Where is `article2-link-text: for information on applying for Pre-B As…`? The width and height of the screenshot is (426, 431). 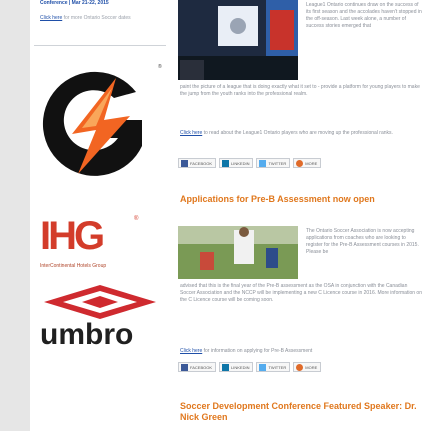 article2-link-text: for information on applying for Pre-B As… is located at coordinates (258, 351).